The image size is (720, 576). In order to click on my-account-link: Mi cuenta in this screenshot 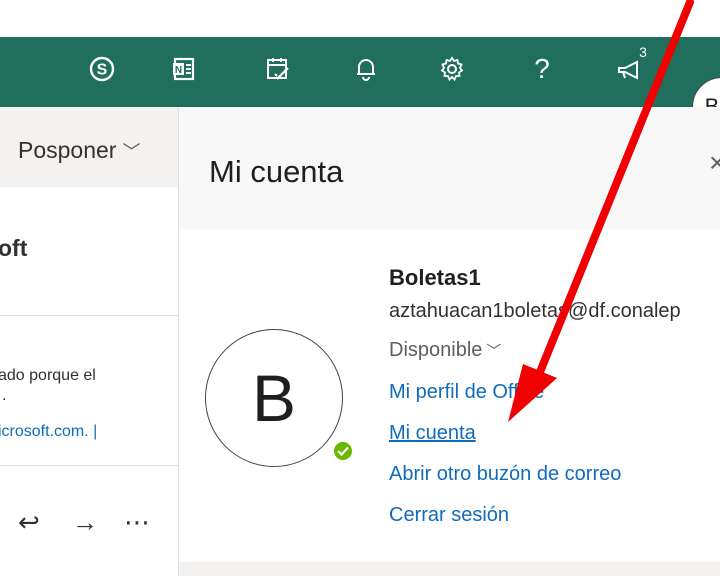, I will do `click(432, 433)`.